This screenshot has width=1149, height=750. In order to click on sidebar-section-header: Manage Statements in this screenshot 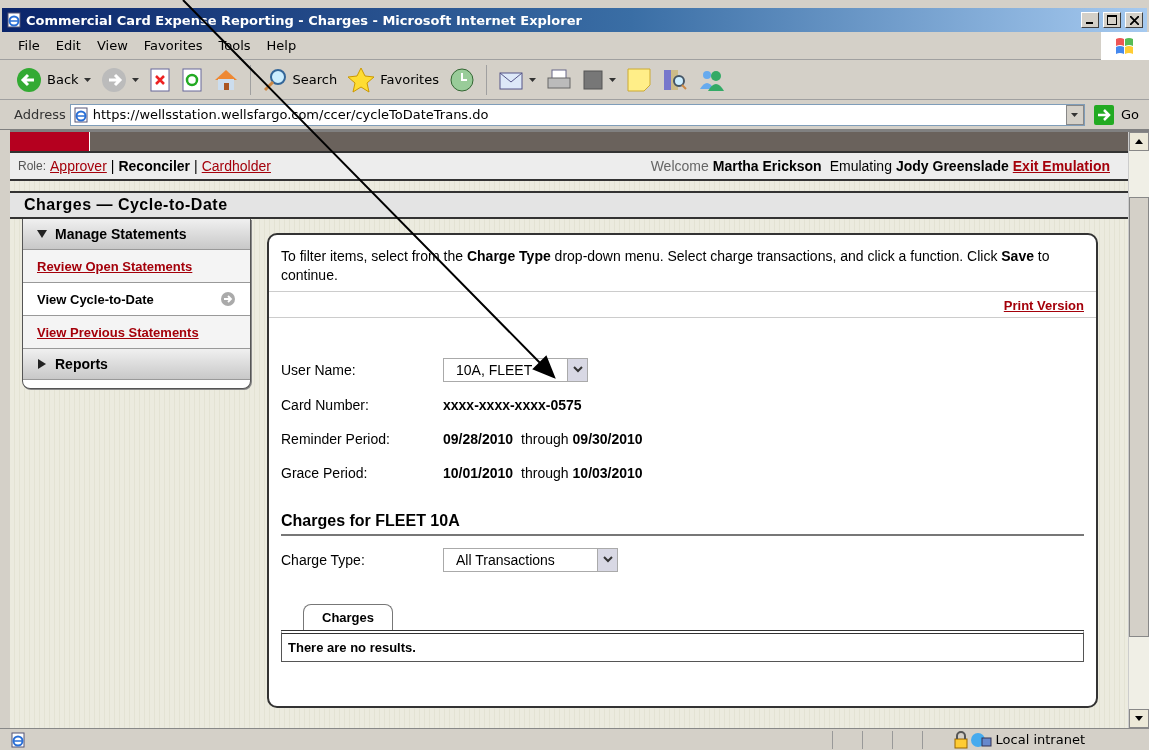, I will do `click(136, 234)`.